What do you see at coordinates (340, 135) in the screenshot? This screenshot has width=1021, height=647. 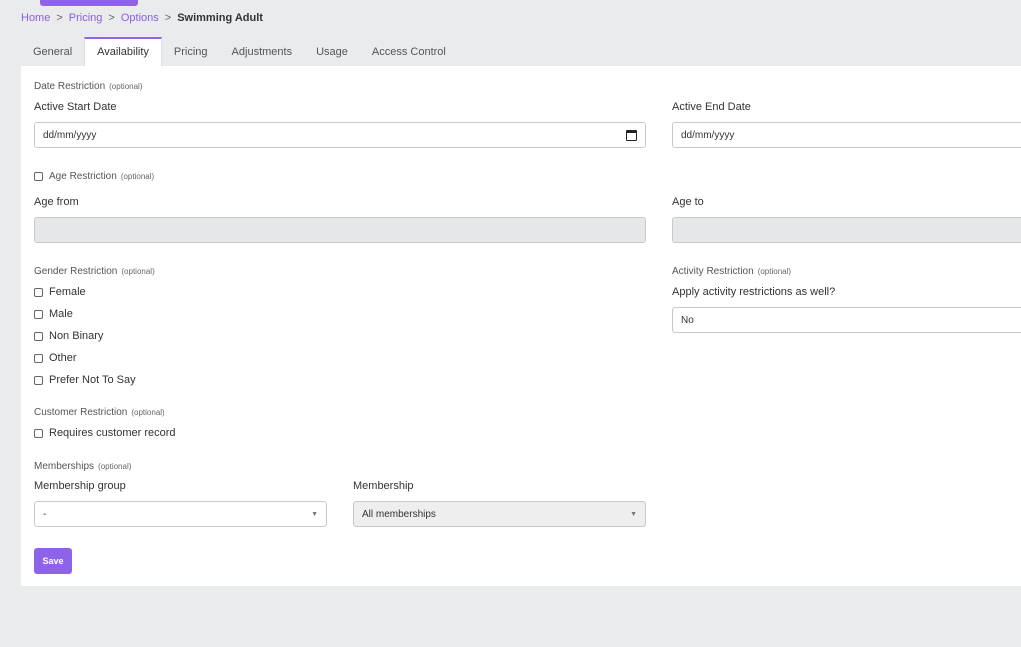 I see `active-start-date-input: dd/mm/yyyy` at bounding box center [340, 135].